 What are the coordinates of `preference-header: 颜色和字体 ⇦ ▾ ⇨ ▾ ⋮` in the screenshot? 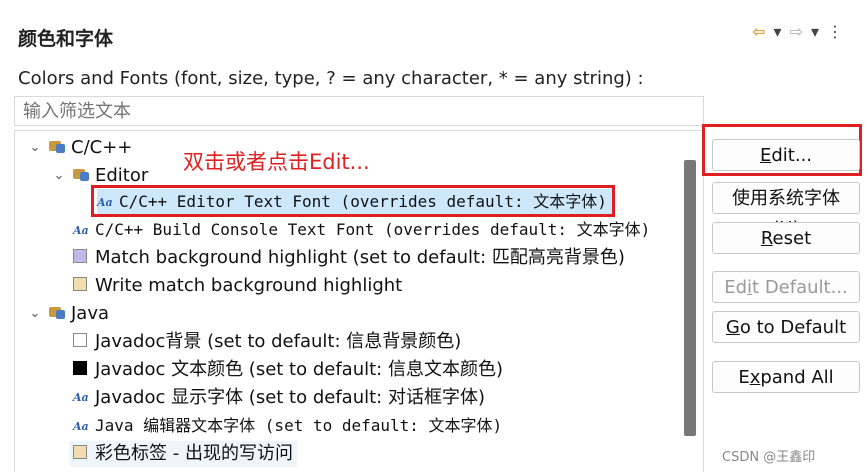 It's located at (432, 31).